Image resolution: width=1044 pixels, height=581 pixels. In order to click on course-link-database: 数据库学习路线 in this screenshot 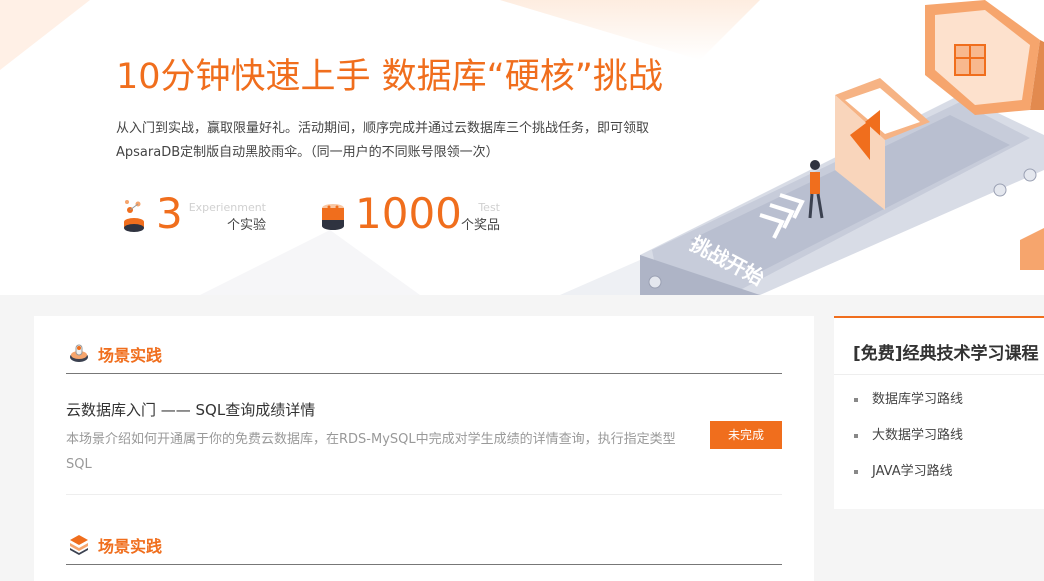, I will do `click(908, 404)`.